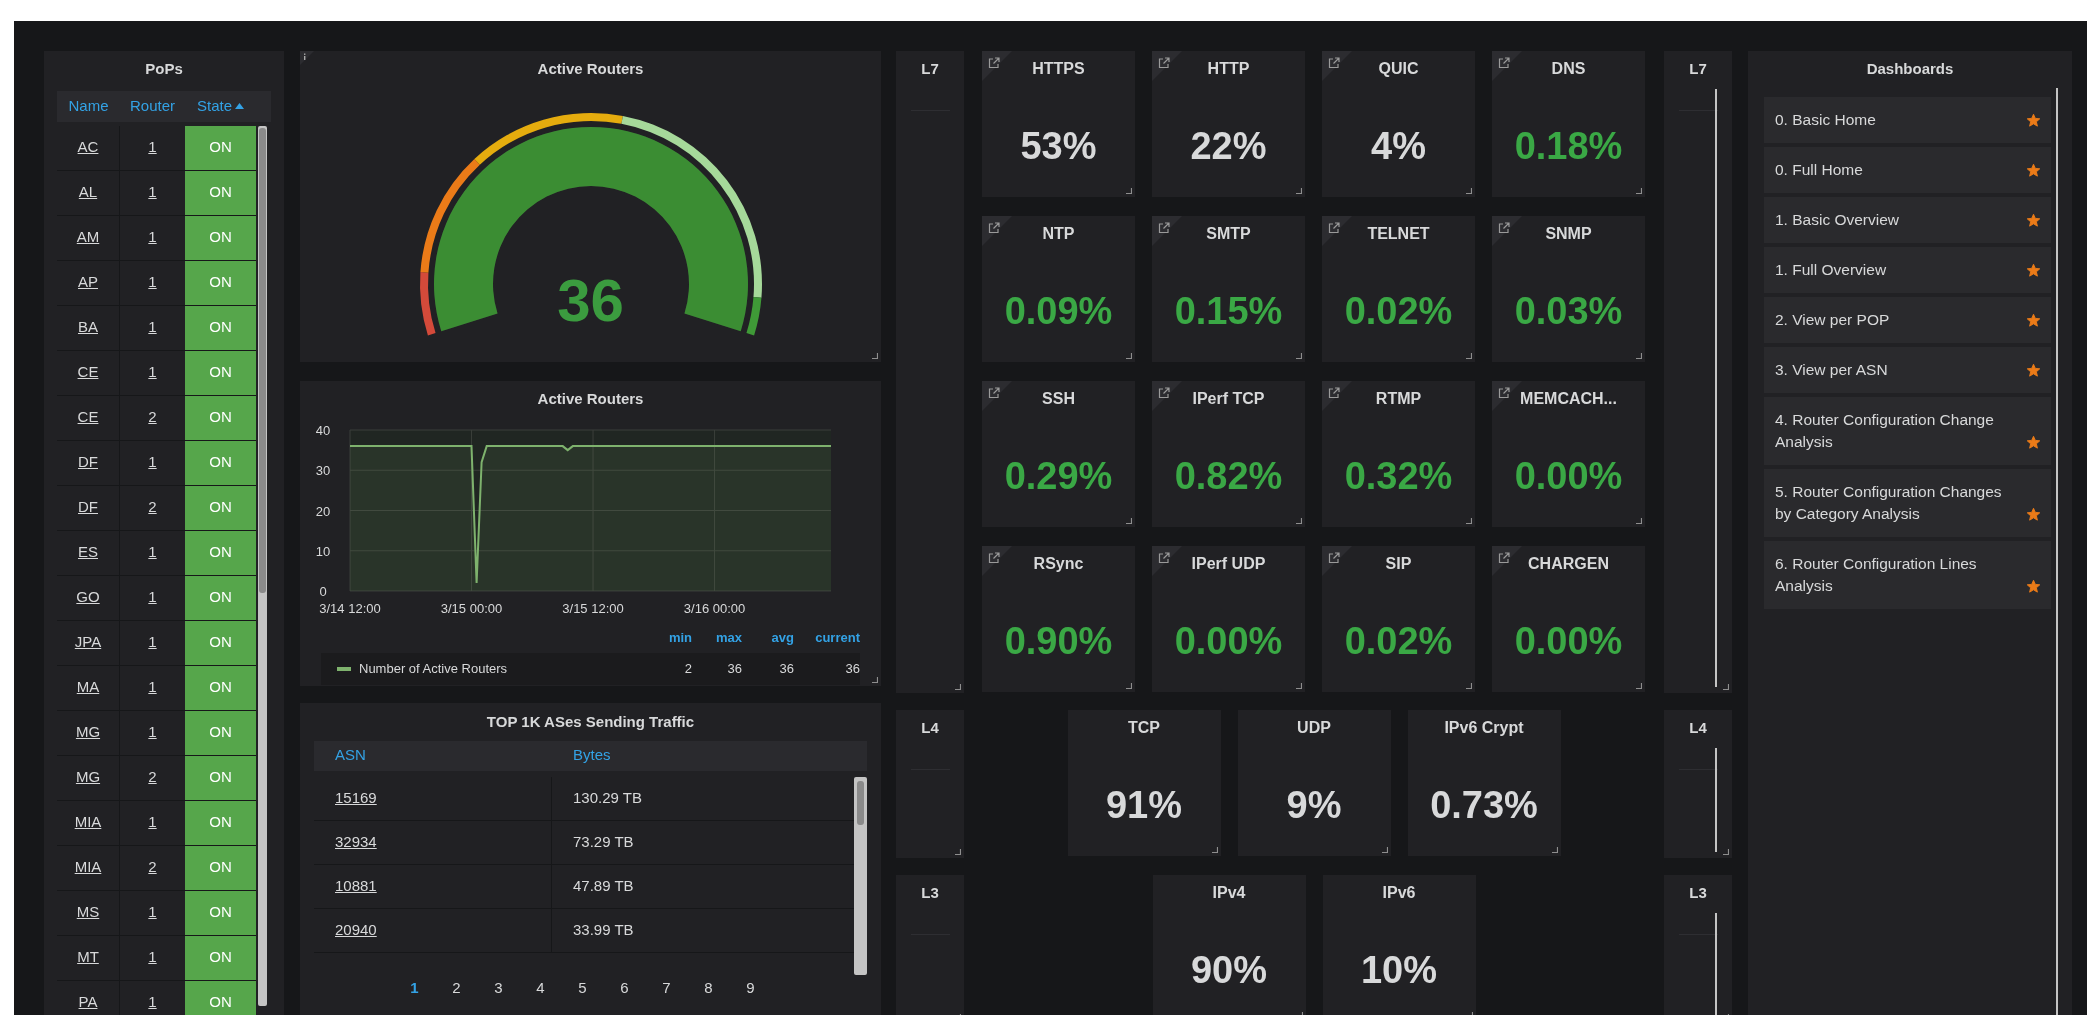 Image resolution: width=2087 pixels, height=1015 pixels. What do you see at coordinates (1907, 170) in the screenshot?
I see `dashboard-link: 0. Full Home` at bounding box center [1907, 170].